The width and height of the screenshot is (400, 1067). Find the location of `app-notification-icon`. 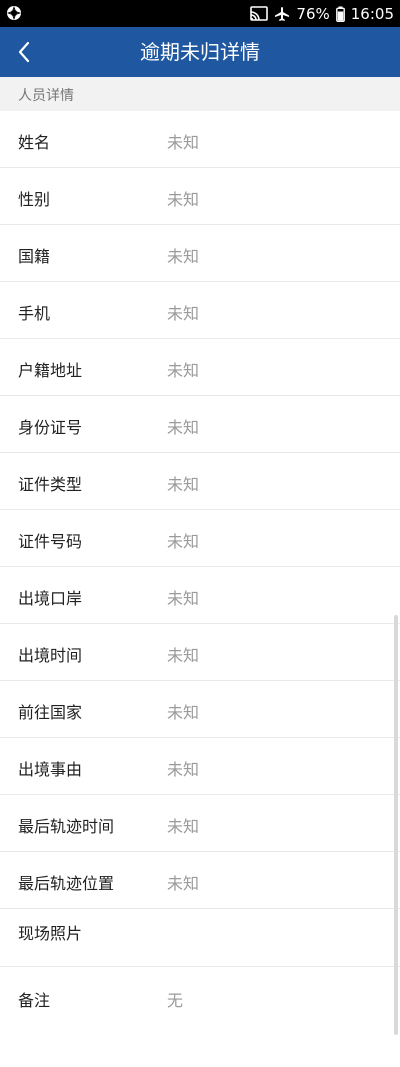

app-notification-icon is located at coordinates (14, 13).